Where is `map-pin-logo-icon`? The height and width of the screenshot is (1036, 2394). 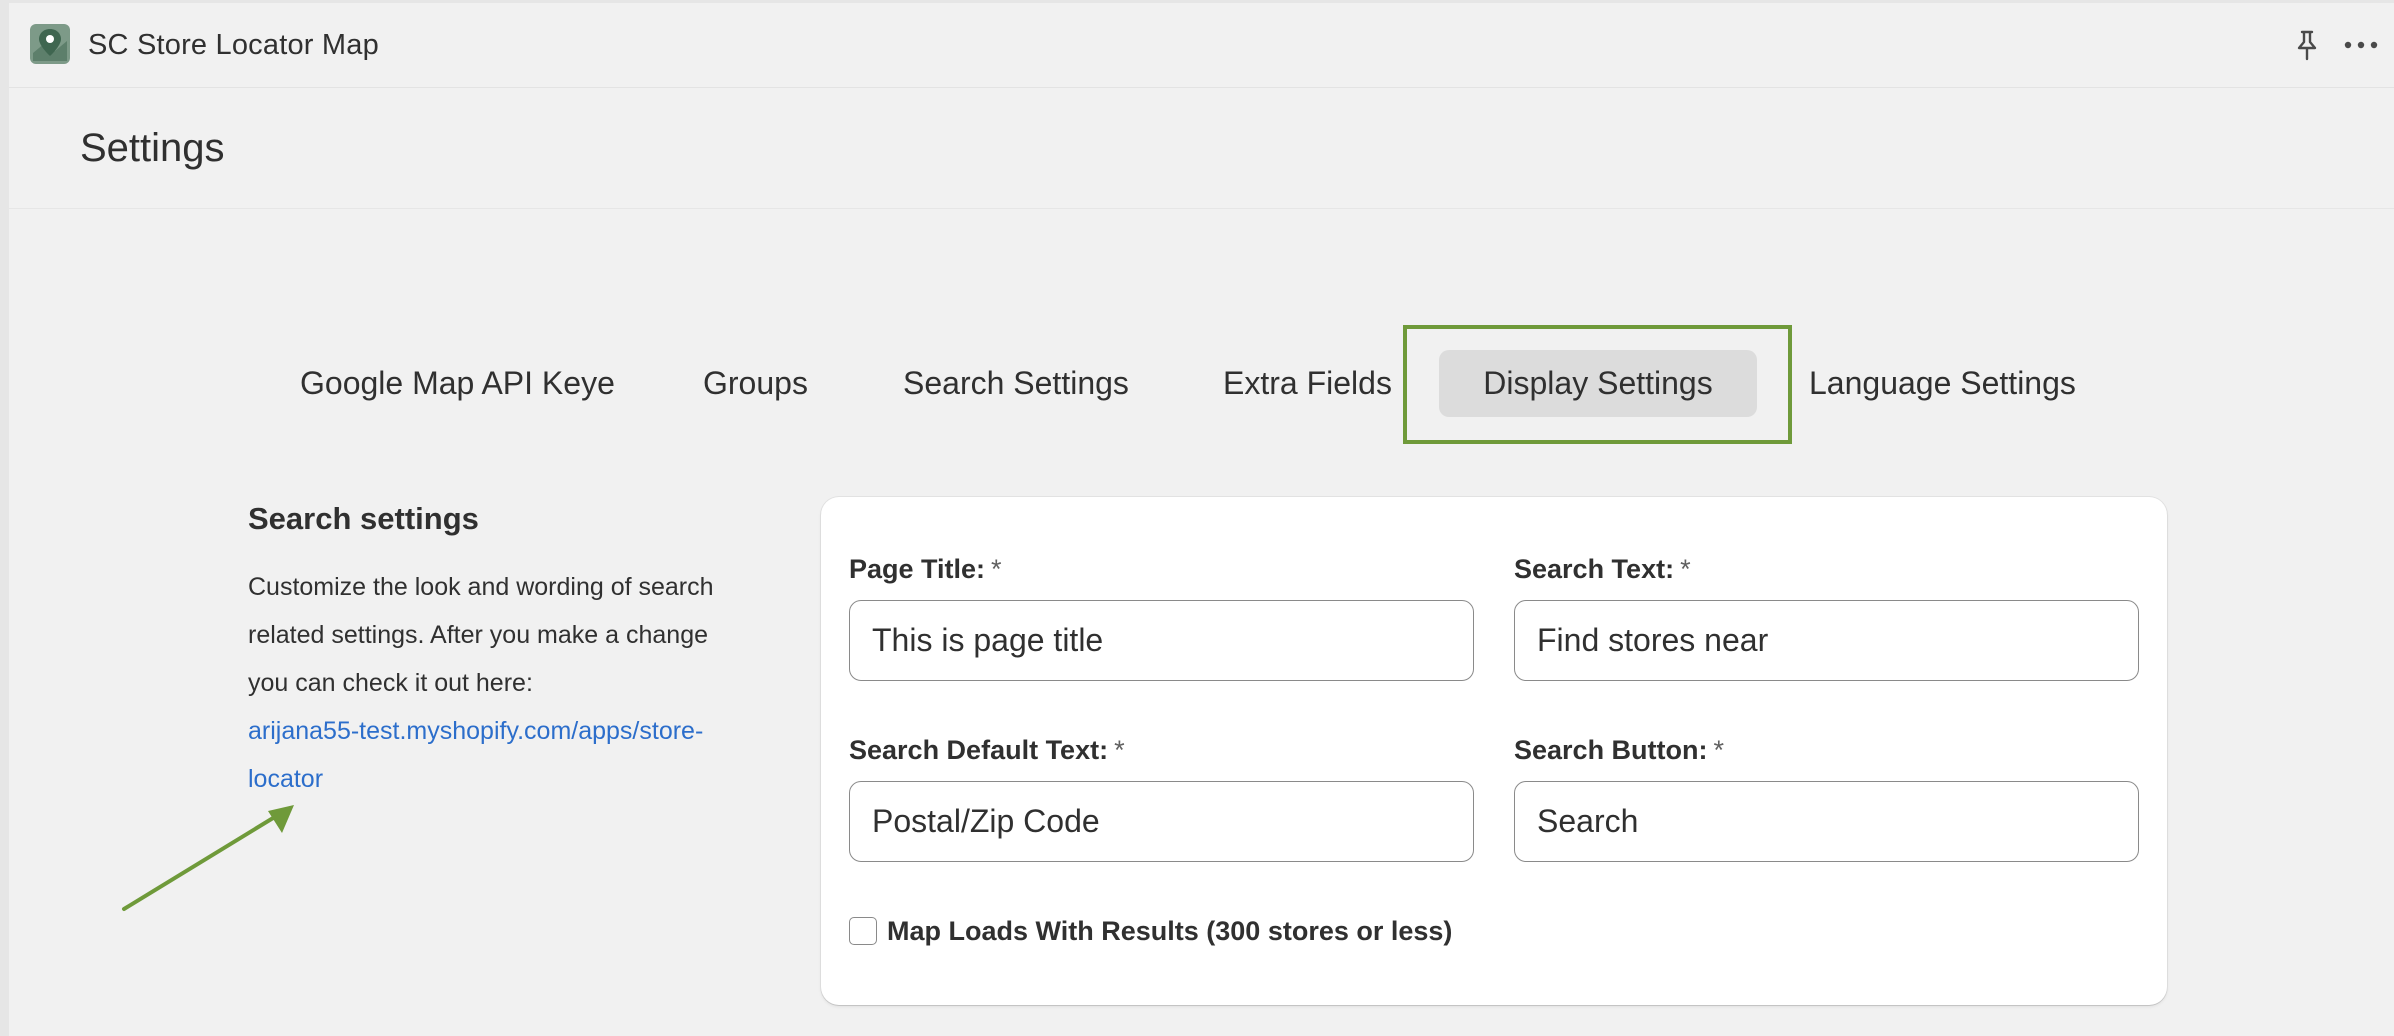 map-pin-logo-icon is located at coordinates (50, 44).